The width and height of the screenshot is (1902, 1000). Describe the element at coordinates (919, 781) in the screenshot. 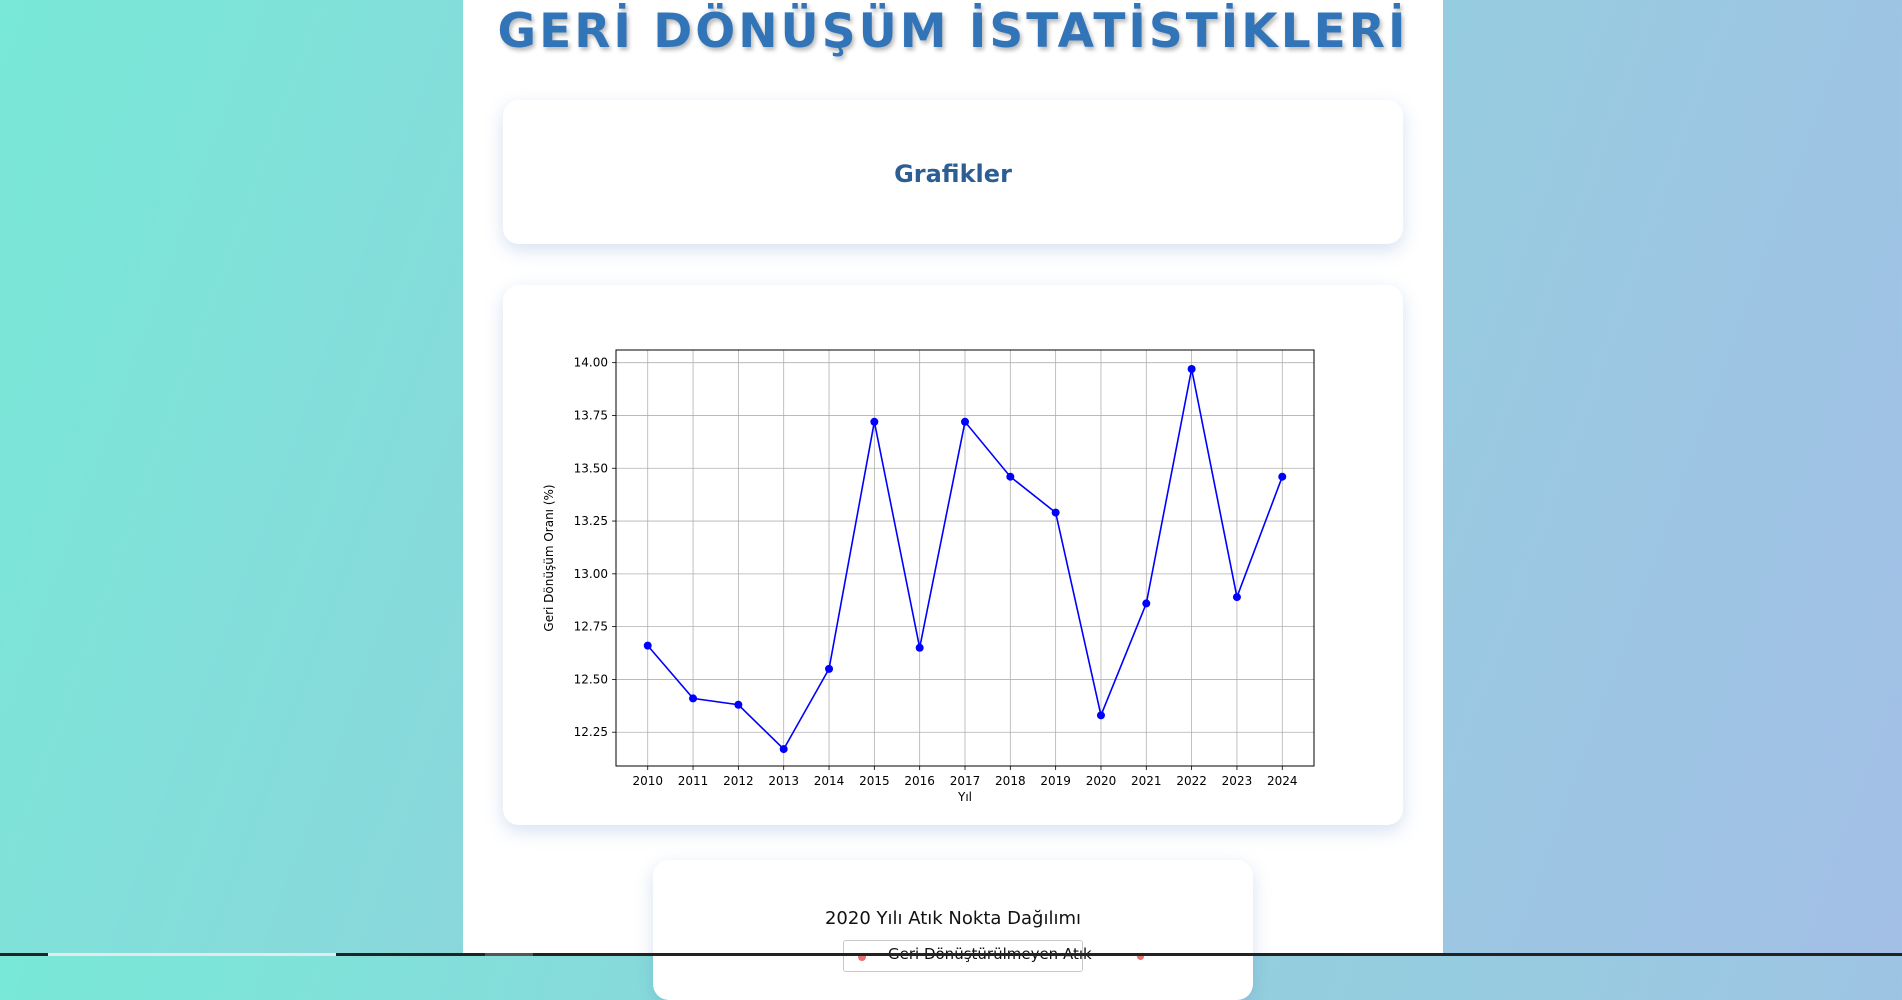

I see `x-tick-label: 2016` at that location.